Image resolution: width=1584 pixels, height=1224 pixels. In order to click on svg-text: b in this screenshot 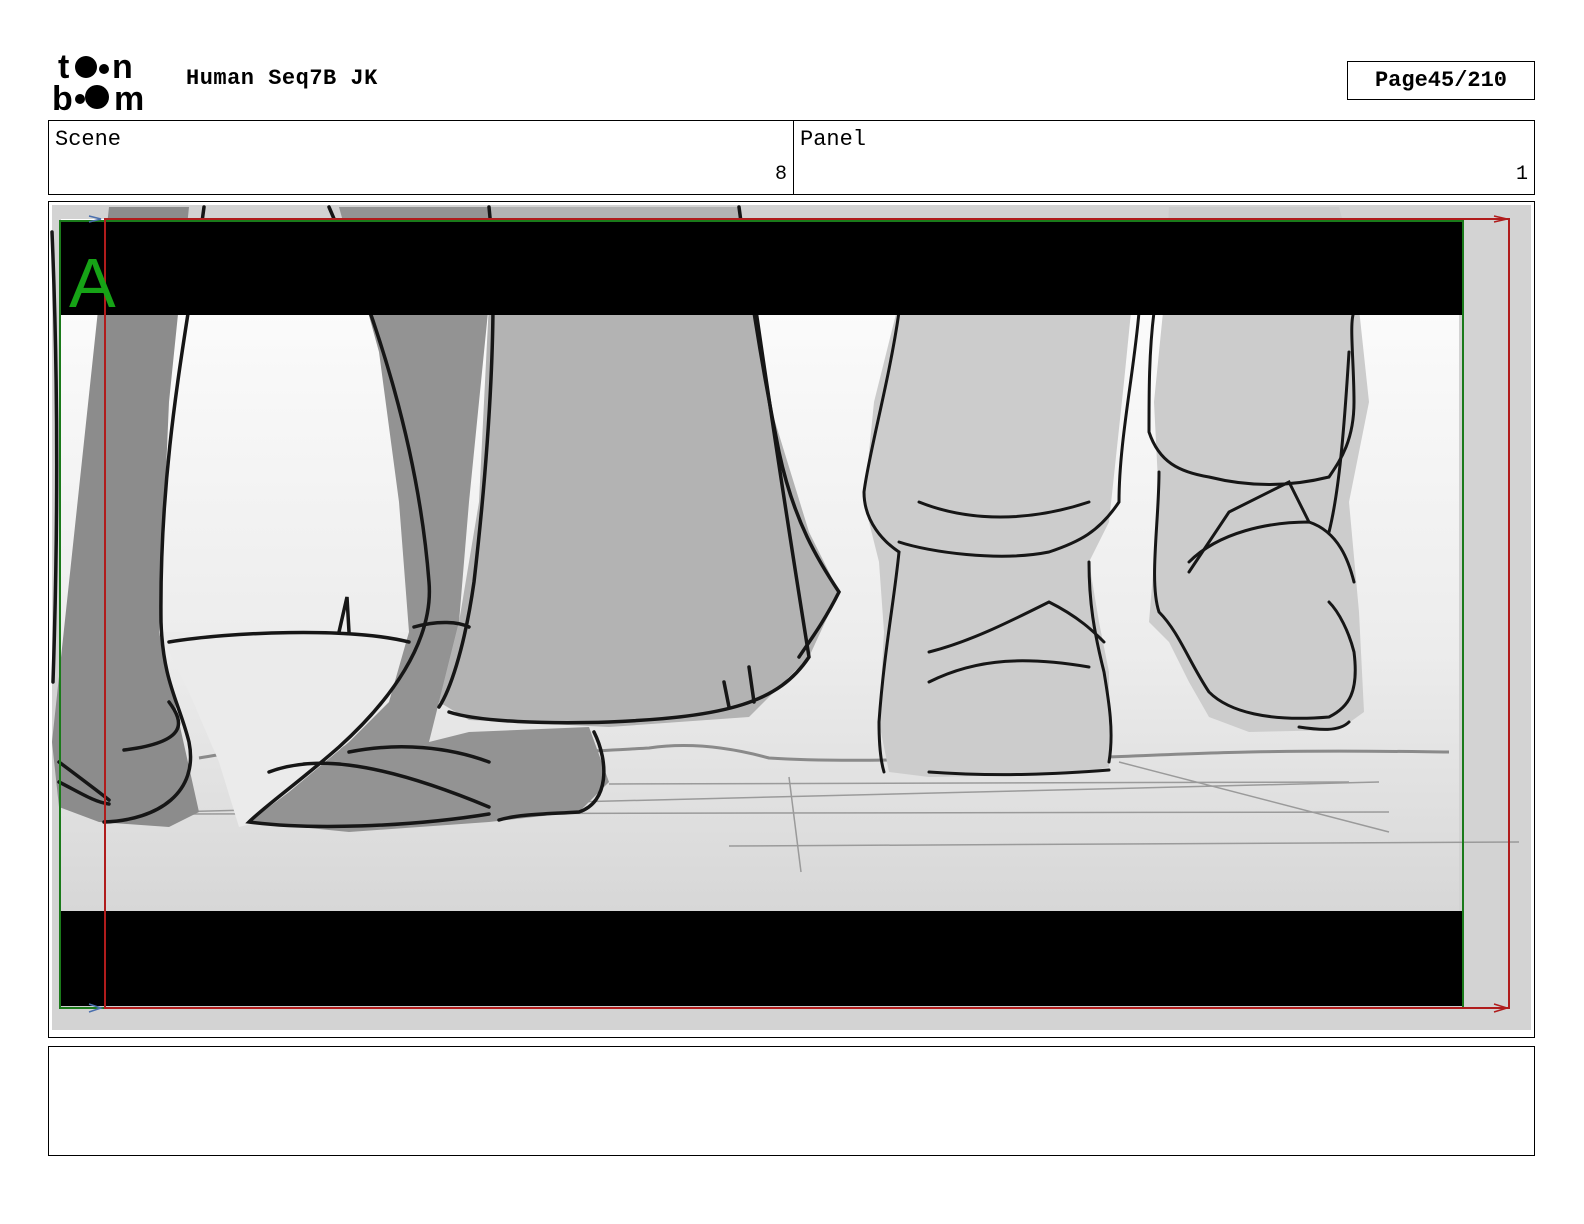, I will do `click(62, 96)`.